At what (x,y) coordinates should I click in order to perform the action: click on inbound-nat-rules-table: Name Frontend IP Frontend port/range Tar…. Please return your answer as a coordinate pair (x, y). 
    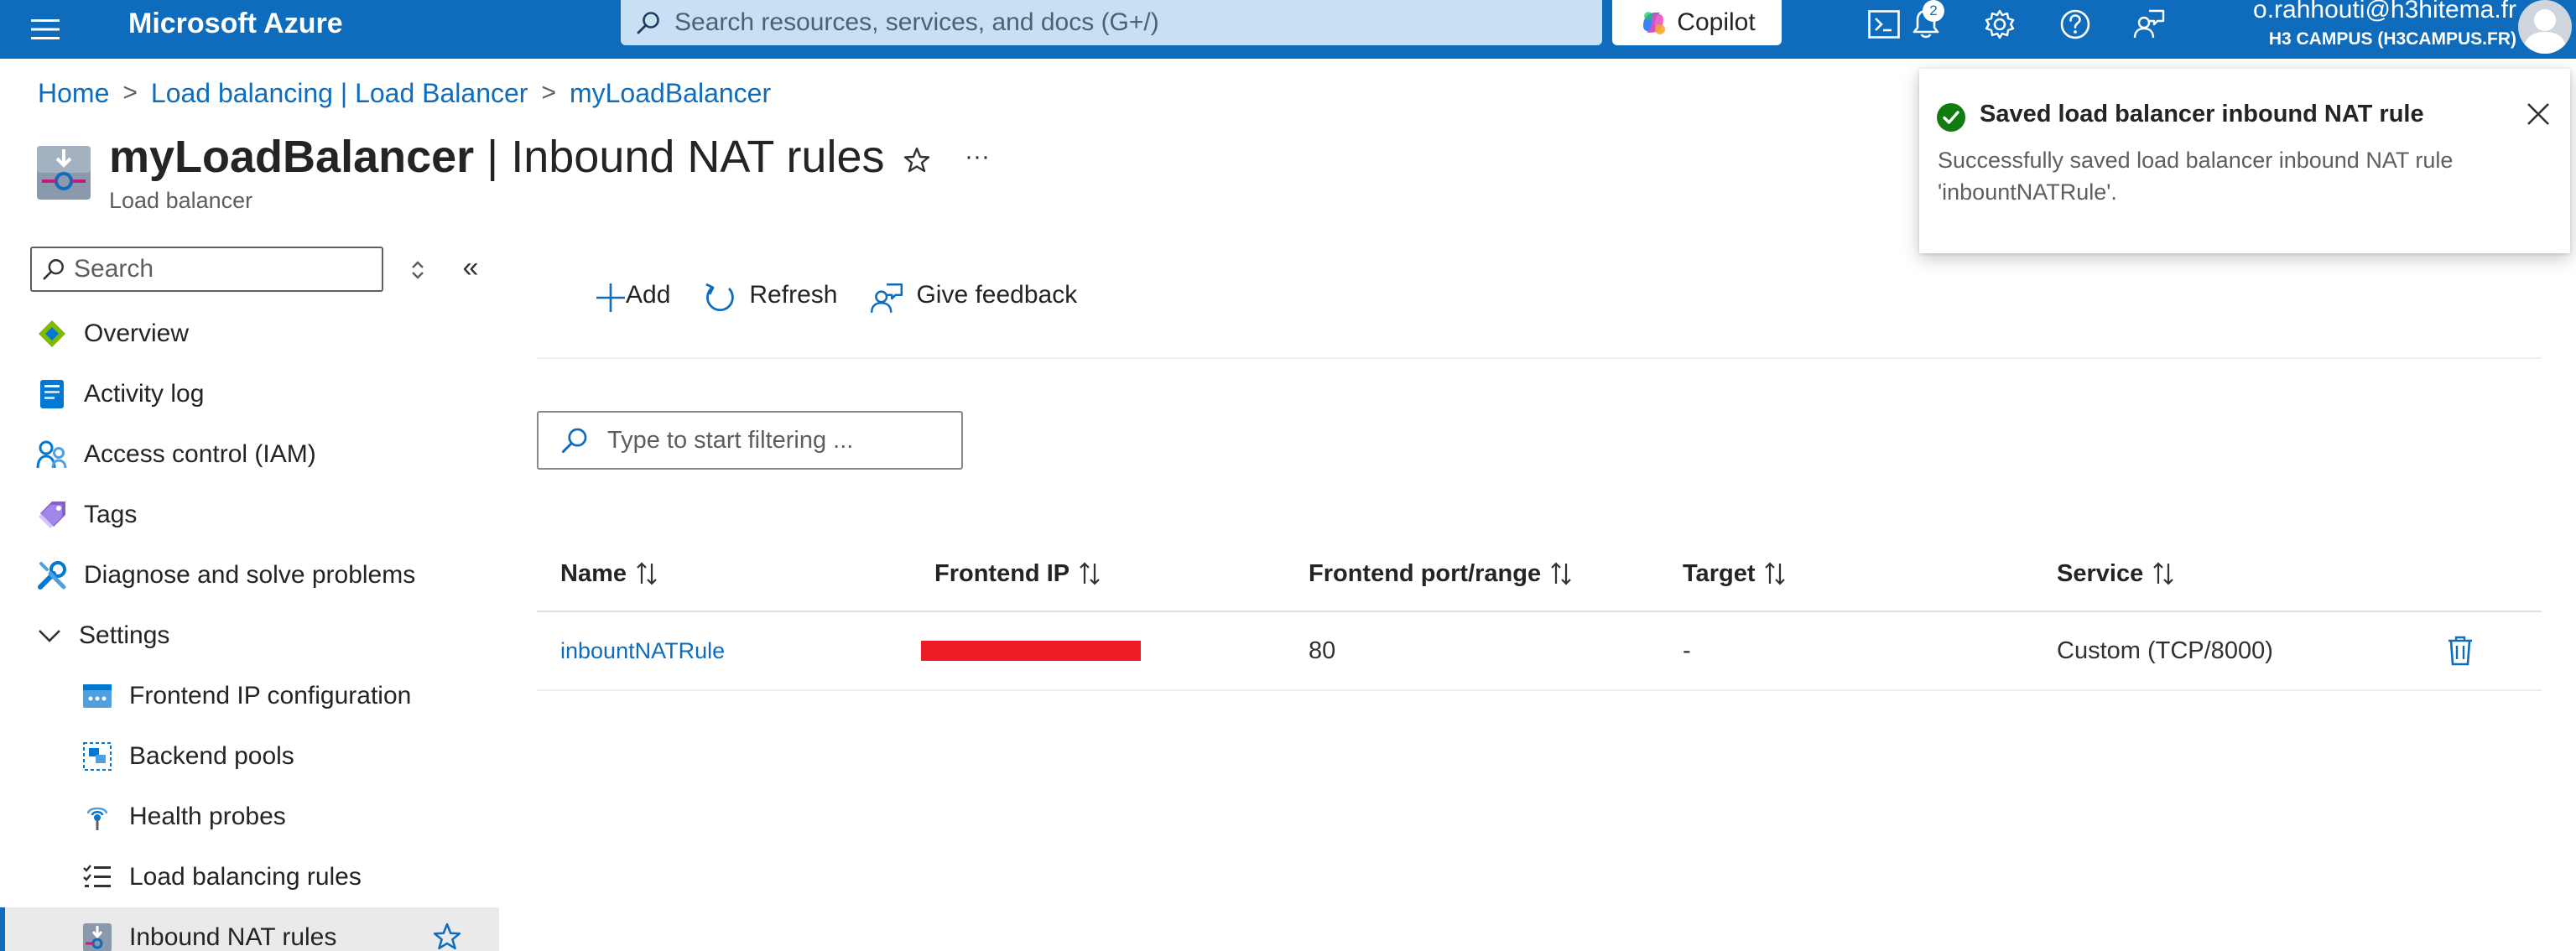
    Looking at the image, I should click on (1539, 614).